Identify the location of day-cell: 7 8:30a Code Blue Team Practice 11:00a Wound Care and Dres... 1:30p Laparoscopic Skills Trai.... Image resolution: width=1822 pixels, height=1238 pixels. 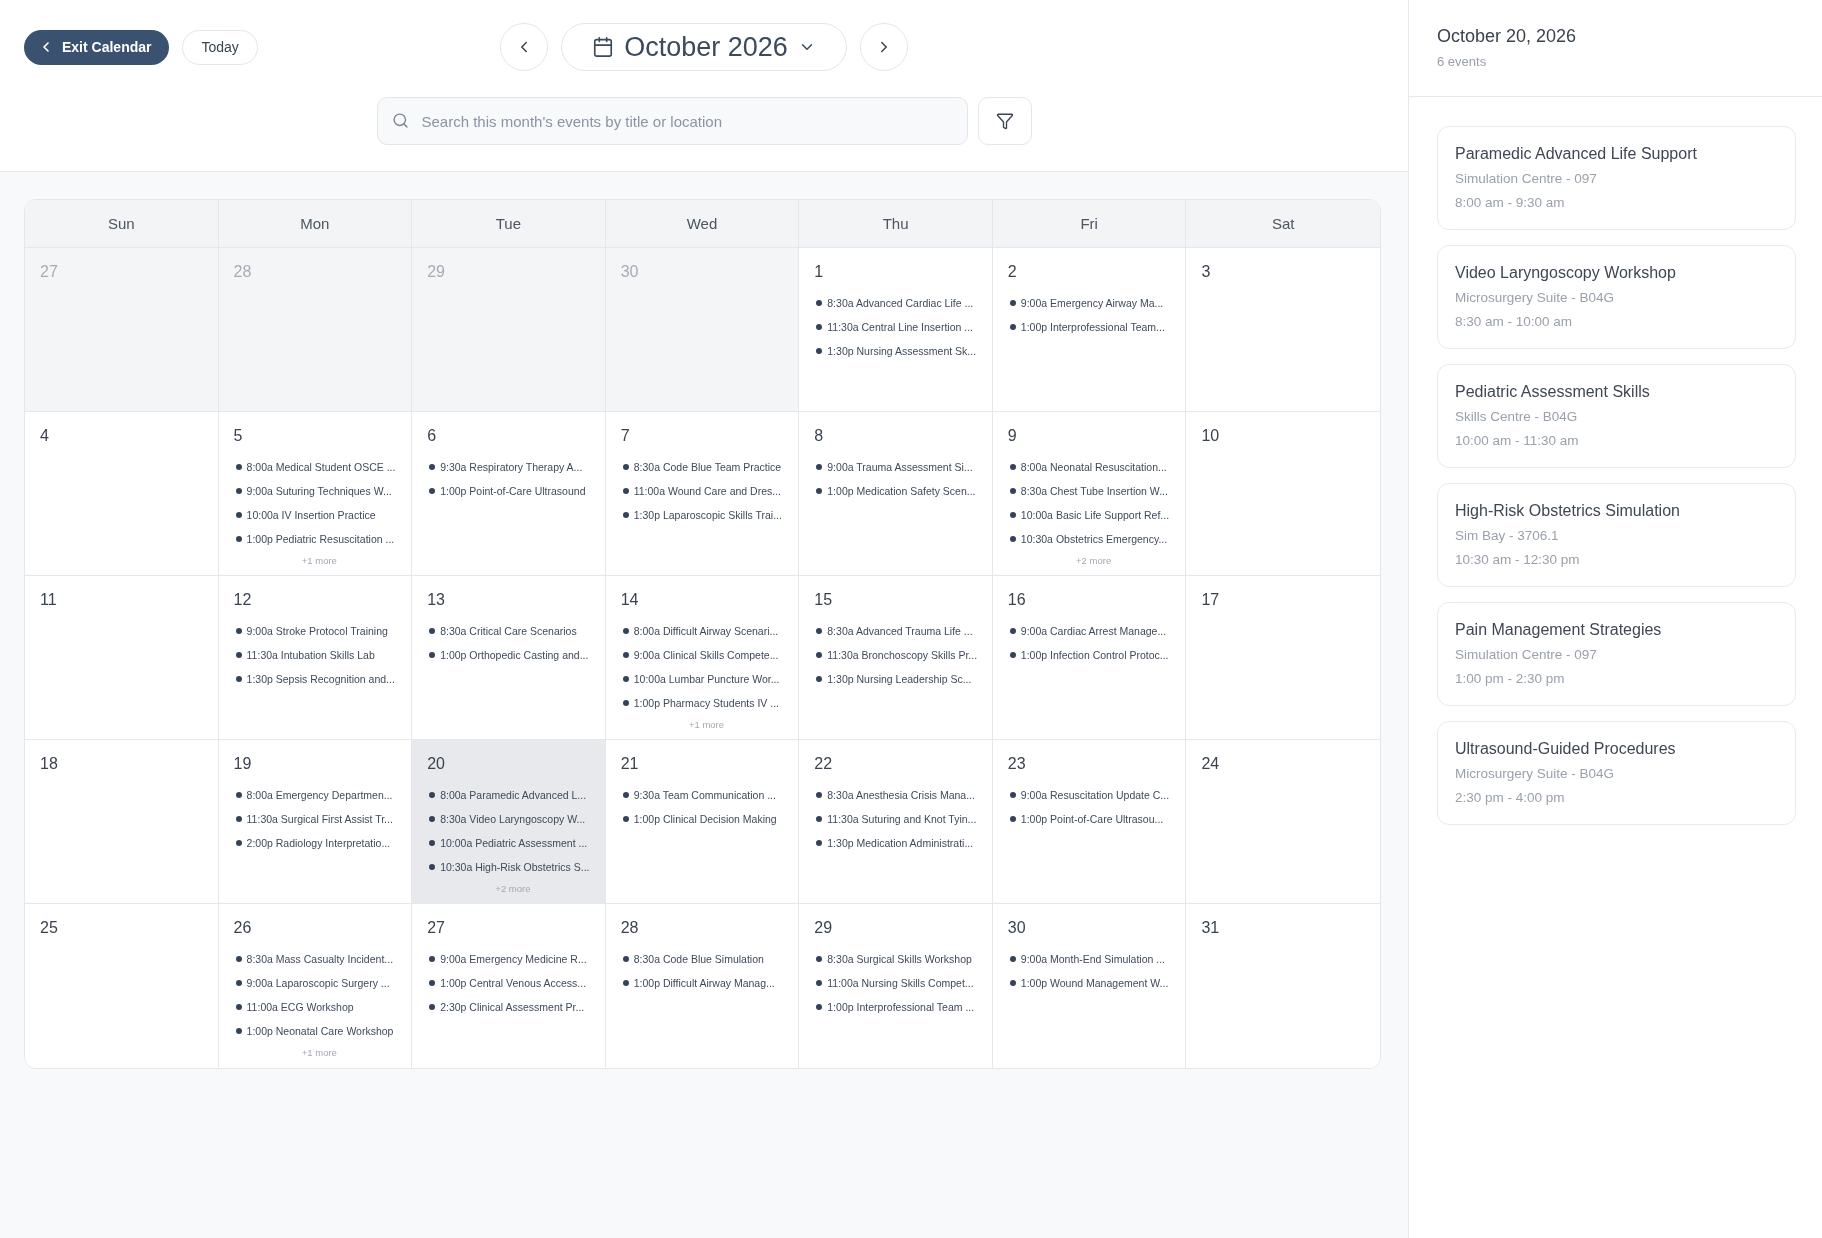
(702, 494).